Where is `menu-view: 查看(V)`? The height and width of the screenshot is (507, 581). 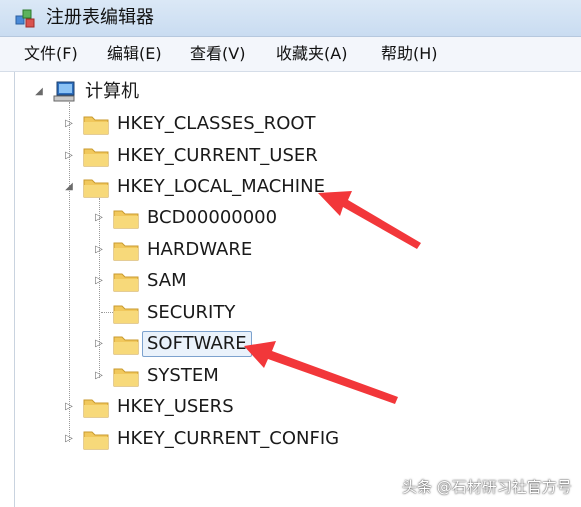 menu-view: 查看(V) is located at coordinates (217, 54).